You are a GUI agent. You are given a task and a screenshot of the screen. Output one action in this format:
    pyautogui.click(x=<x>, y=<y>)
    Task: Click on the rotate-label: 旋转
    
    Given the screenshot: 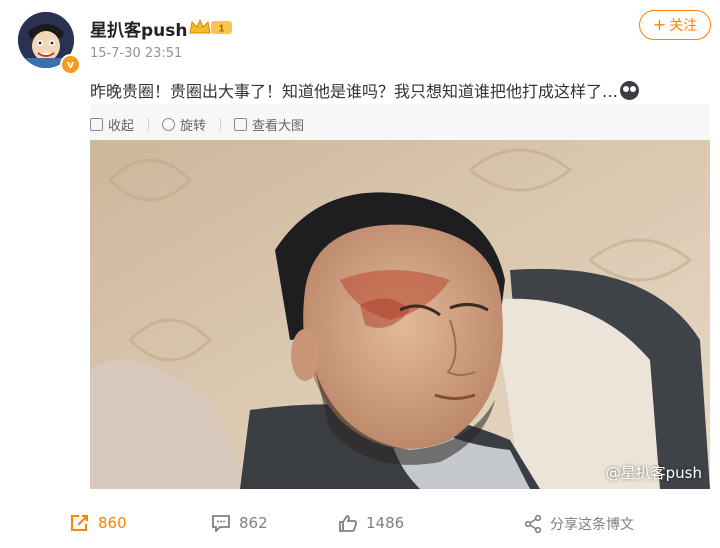 What is the action you would take?
    pyautogui.click(x=193, y=126)
    